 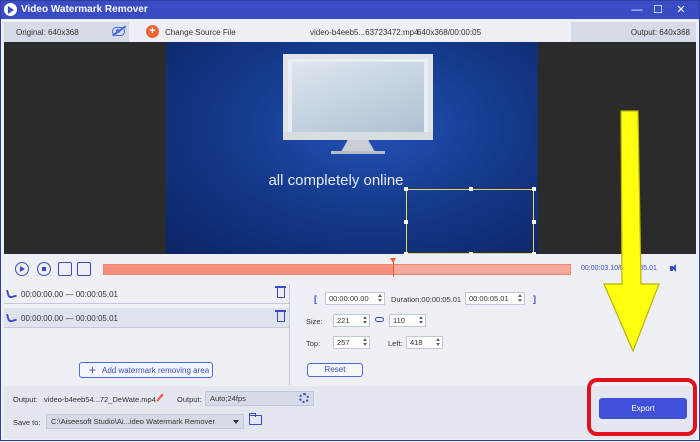 What do you see at coordinates (65, 269) in the screenshot?
I see `set-start-icon` at bounding box center [65, 269].